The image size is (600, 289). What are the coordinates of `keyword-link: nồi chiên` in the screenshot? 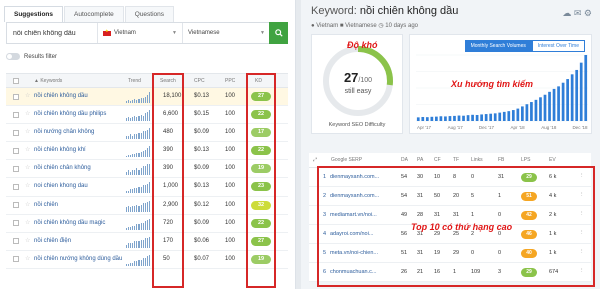 It's located at (46, 205).